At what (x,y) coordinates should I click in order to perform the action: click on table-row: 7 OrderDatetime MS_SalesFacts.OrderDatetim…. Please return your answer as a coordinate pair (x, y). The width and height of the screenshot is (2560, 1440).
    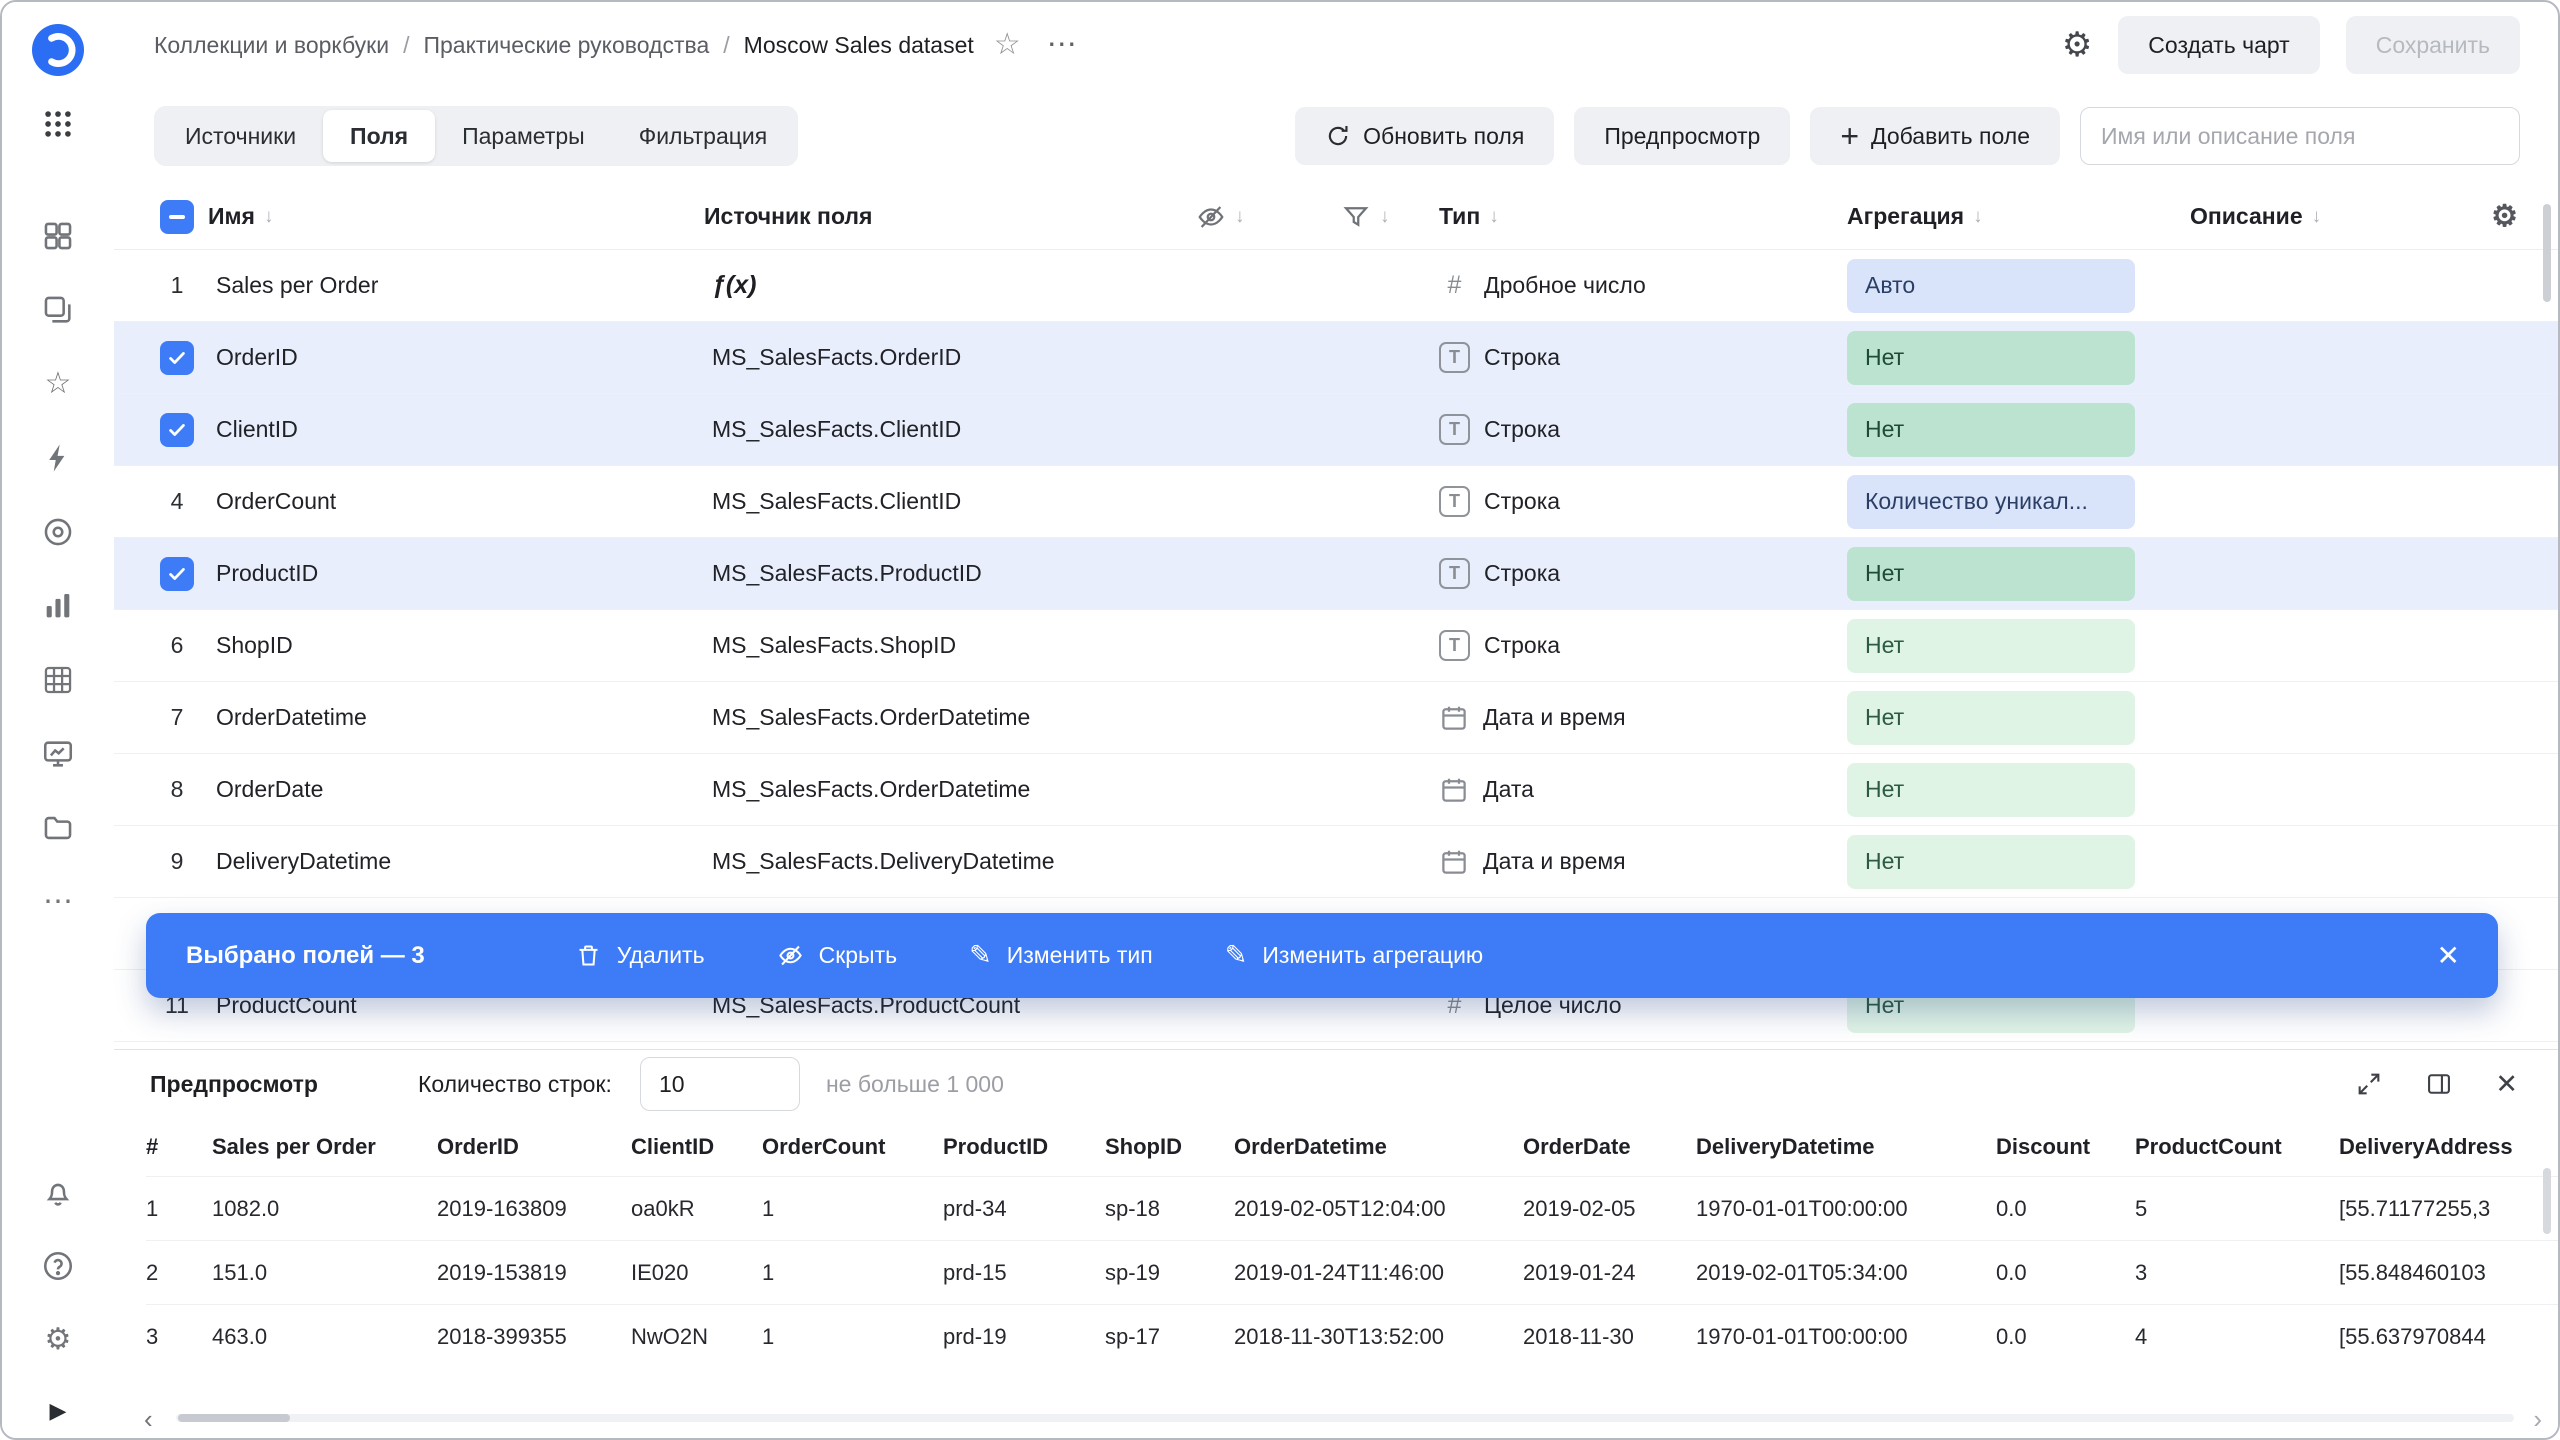
    Looking at the image, I should click on (1336, 718).